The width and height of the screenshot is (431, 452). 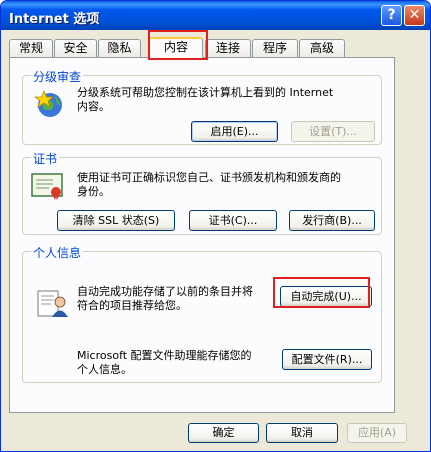 What do you see at coordinates (93, 106) in the screenshot?
I see `content-advisor-desc-line2: 内容。` at bounding box center [93, 106].